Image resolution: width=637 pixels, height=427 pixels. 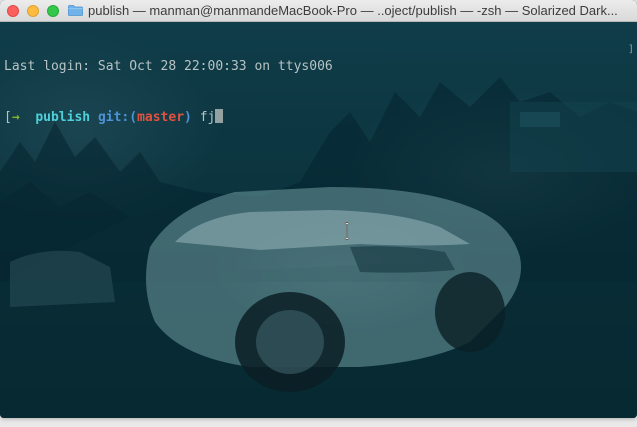 I want to click on ibeam-cursor-icon, so click(x=347, y=231).